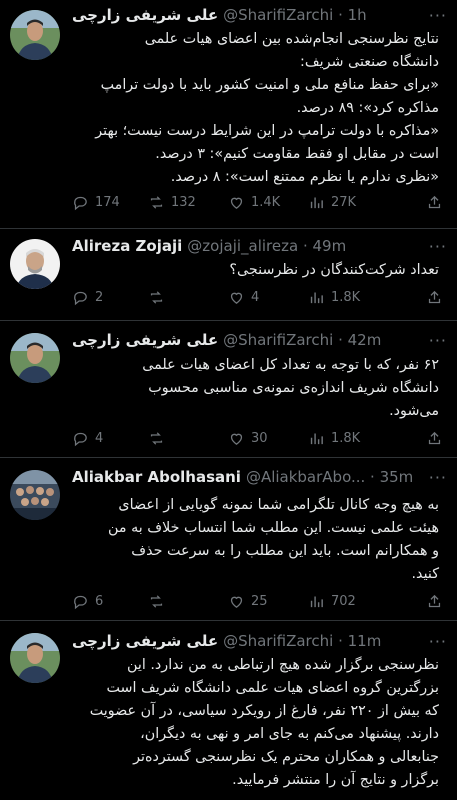 This screenshot has height=800, width=457. I want to click on like-count: 4, so click(255, 297).